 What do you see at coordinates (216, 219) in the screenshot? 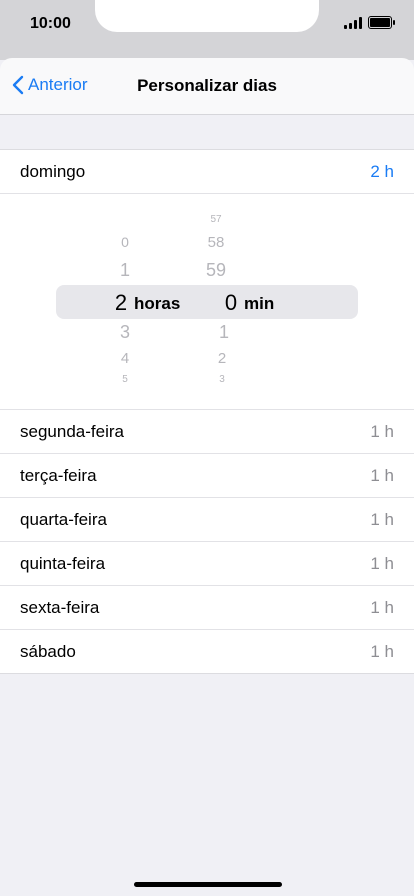
I see `minute-option: 57` at bounding box center [216, 219].